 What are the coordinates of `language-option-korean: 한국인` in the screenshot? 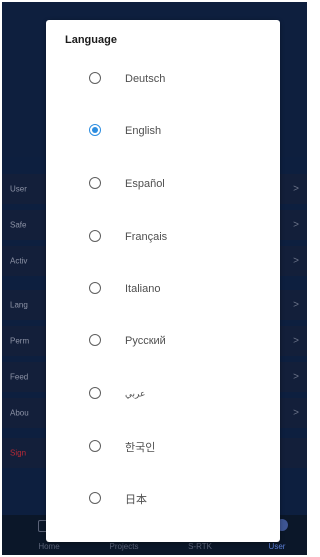 It's located at (163, 447).